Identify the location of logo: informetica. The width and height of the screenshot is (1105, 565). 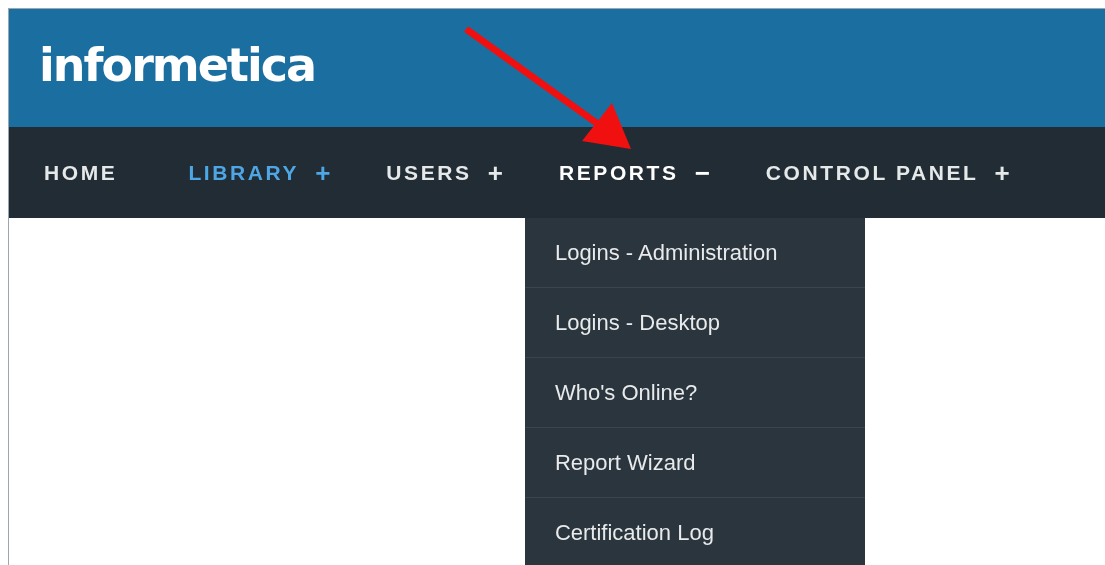
(177, 65).